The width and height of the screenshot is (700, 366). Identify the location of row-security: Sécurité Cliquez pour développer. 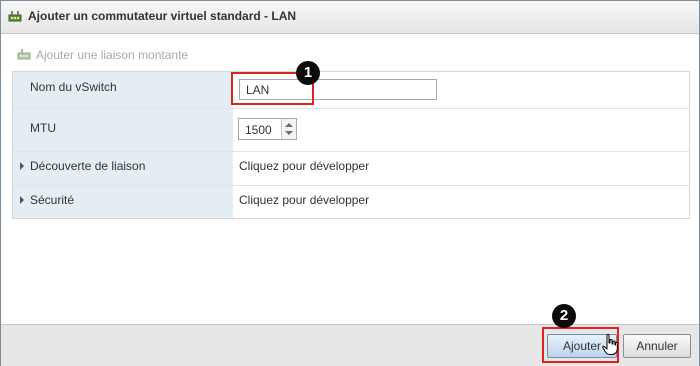
(351, 202).